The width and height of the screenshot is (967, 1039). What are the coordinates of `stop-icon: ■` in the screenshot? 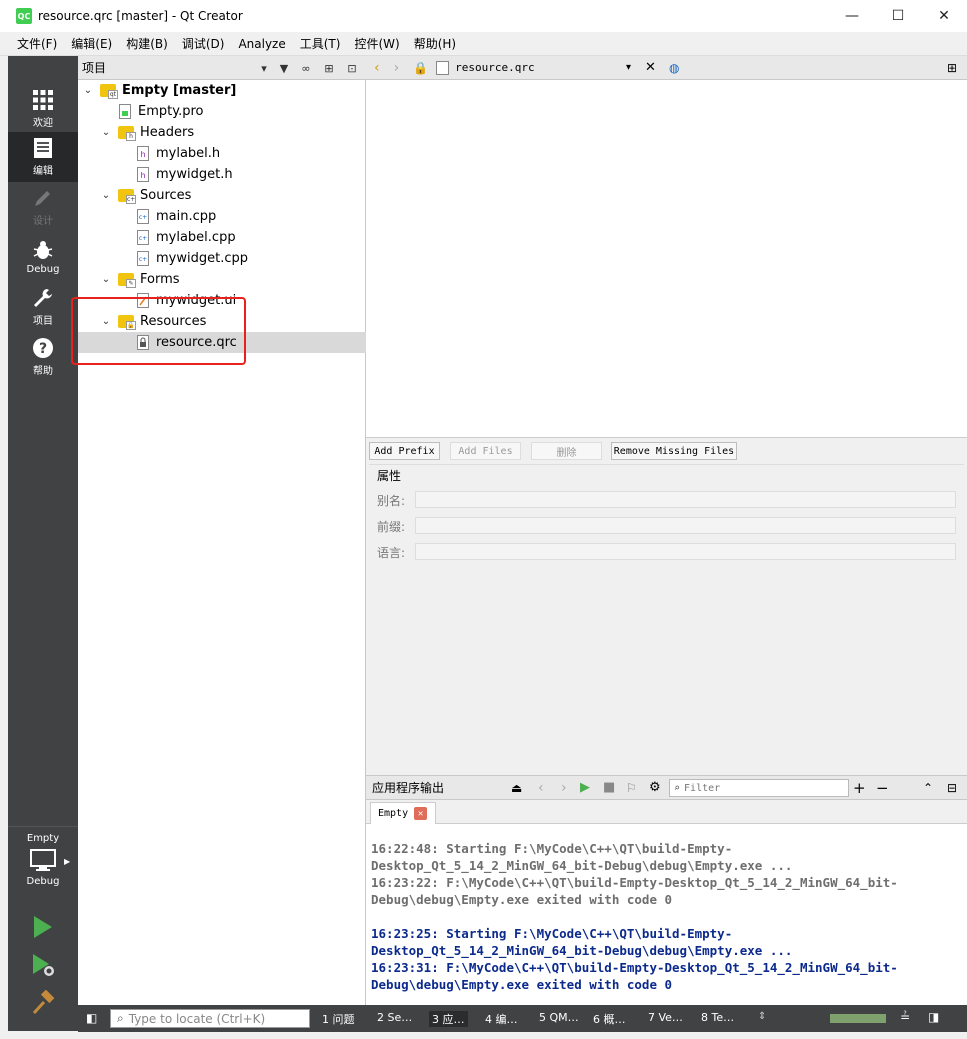 It's located at (609, 787).